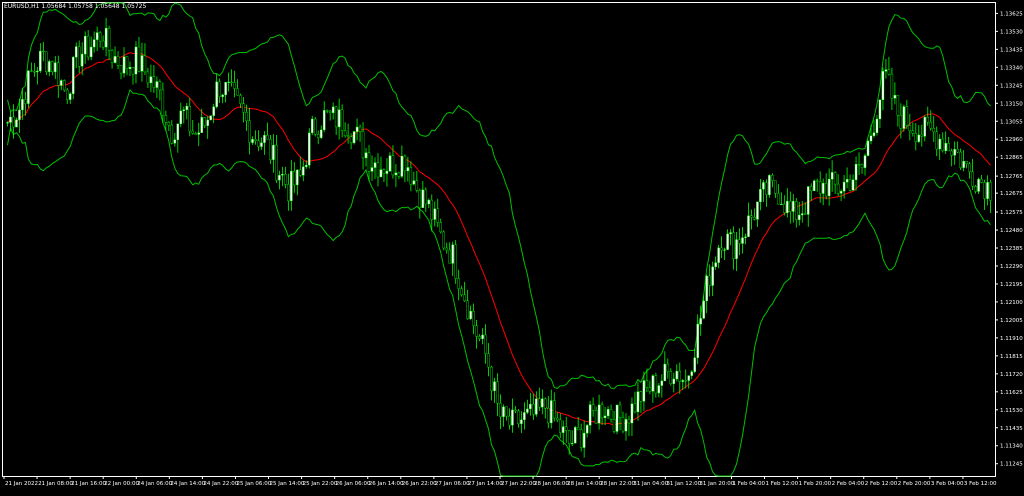 Image resolution: width=1024 pixels, height=496 pixels. Describe the element at coordinates (253, 484) in the screenshot. I see `time-tick-label: 25 Jan 06:00` at that location.